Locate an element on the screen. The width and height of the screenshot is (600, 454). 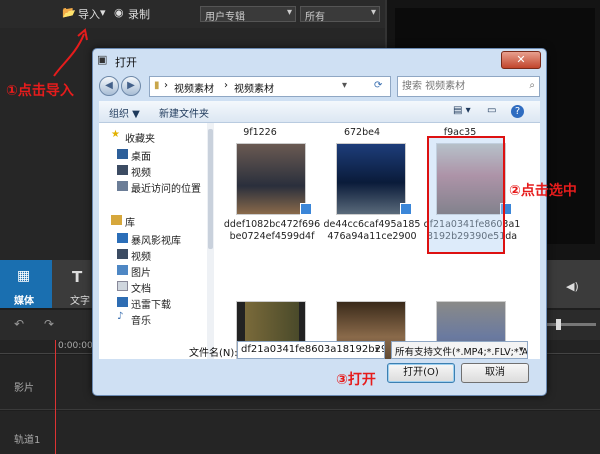
refresh-icon: ⟳ is located at coordinates (378, 85).